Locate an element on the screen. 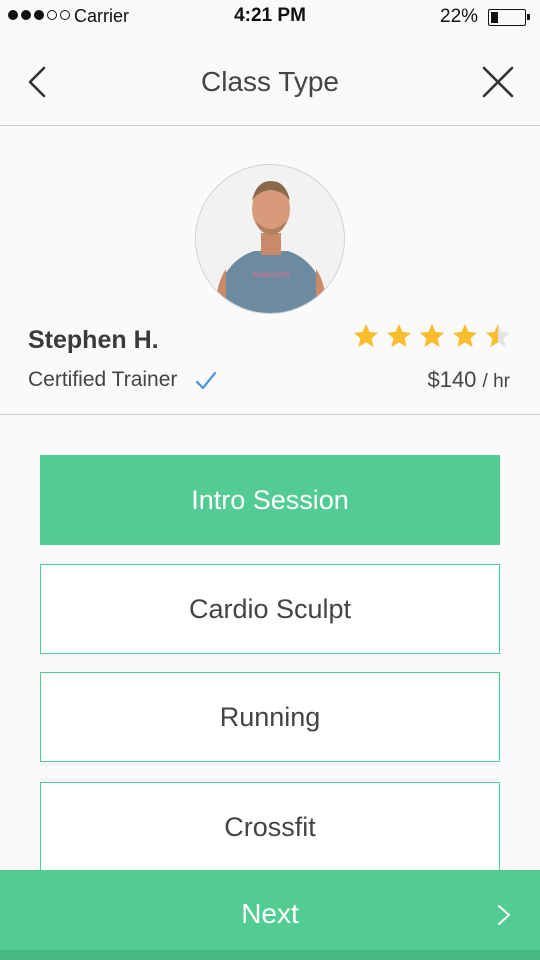  class-option-label: Cardio Sculpt is located at coordinates (270, 608).